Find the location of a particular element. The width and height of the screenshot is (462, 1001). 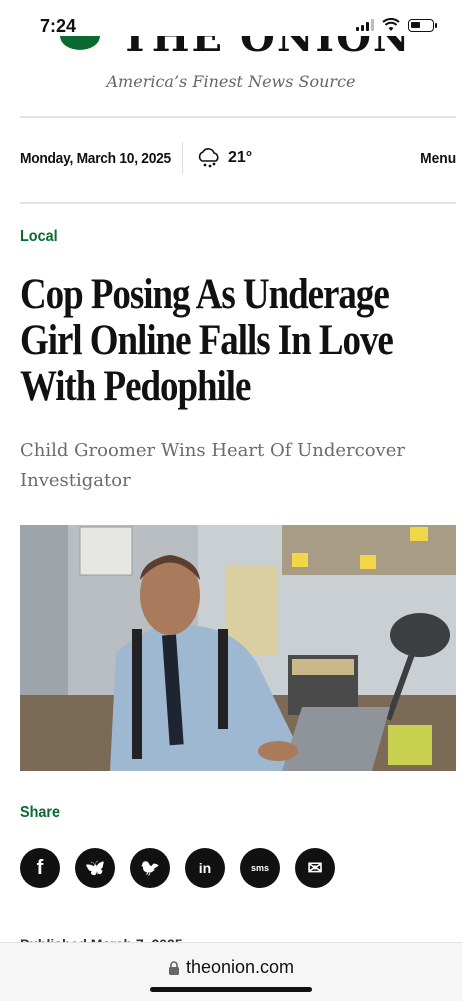

email-icon: ✉ is located at coordinates (315, 867).